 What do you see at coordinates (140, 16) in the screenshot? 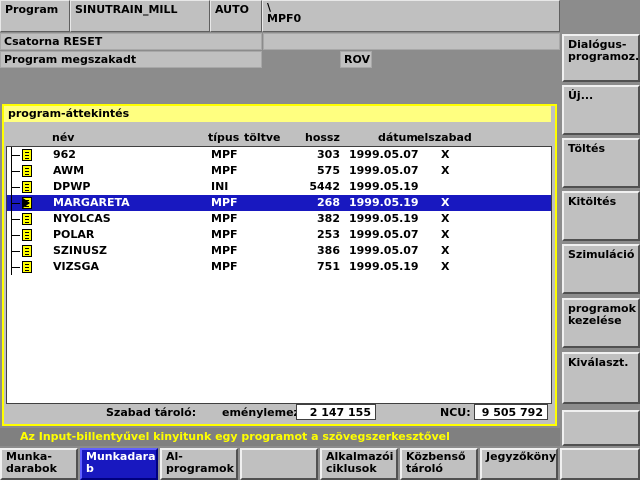
I see `machine-name: SINUTRAIN_MILL` at bounding box center [140, 16].